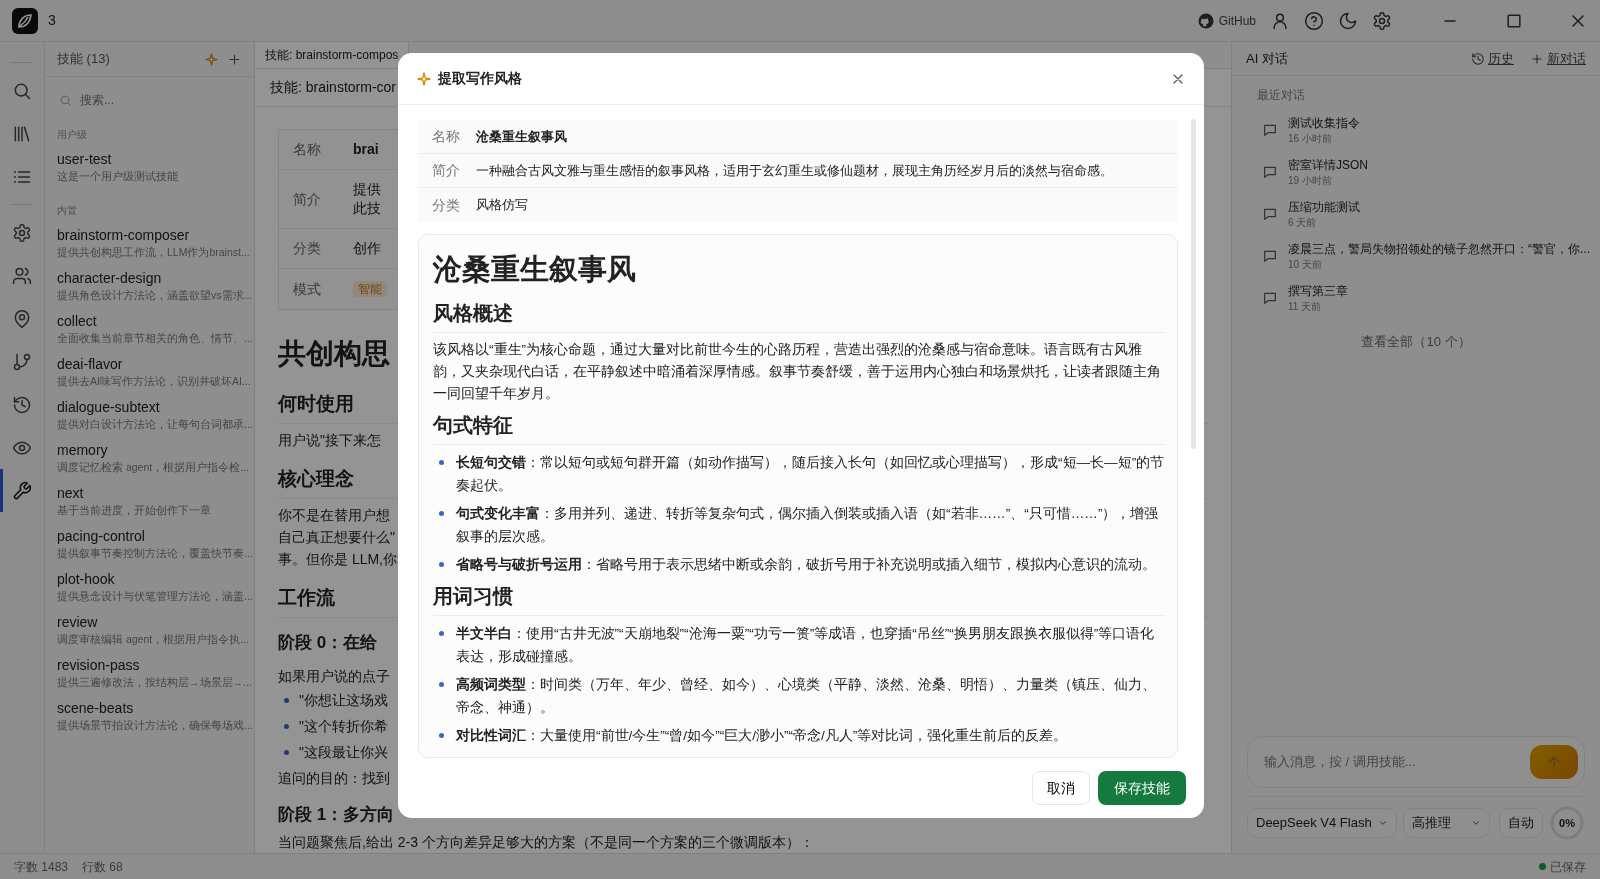 The height and width of the screenshot is (879, 1600). What do you see at coordinates (797, 372) in the screenshot?
I see `paragraph: 该风格以“重生”为核心命题，通过大量对比前世今生的心路历程，营造出强烈的沧桑感与宿命意味。语言既有古风雅韵，又夹杂现代白话，在平静叙述中暗涌着深厚情感。叙事节奏舒缓，善于运用内心独白和场景烘托，让读者跟随主角一同回望千年岁月。` at bounding box center [797, 372].